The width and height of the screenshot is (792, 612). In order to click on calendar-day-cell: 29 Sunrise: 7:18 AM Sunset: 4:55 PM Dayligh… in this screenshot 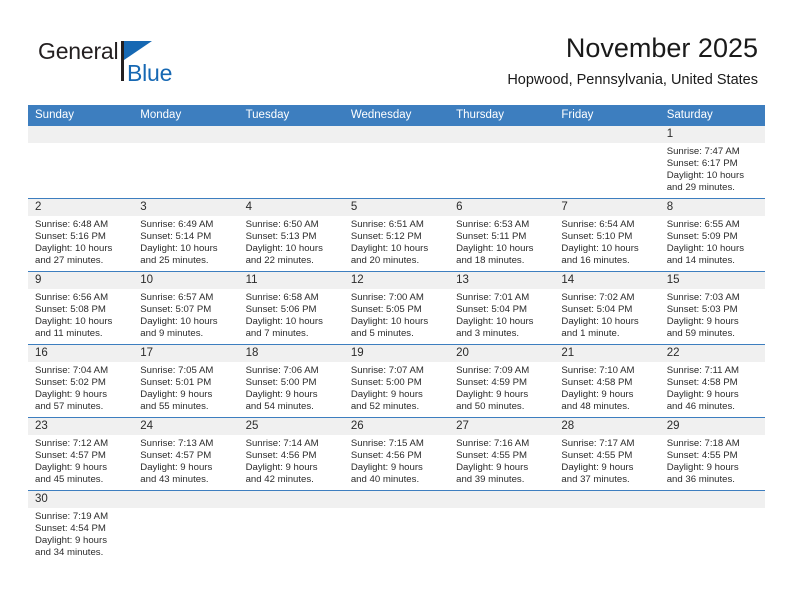, I will do `click(712, 454)`.